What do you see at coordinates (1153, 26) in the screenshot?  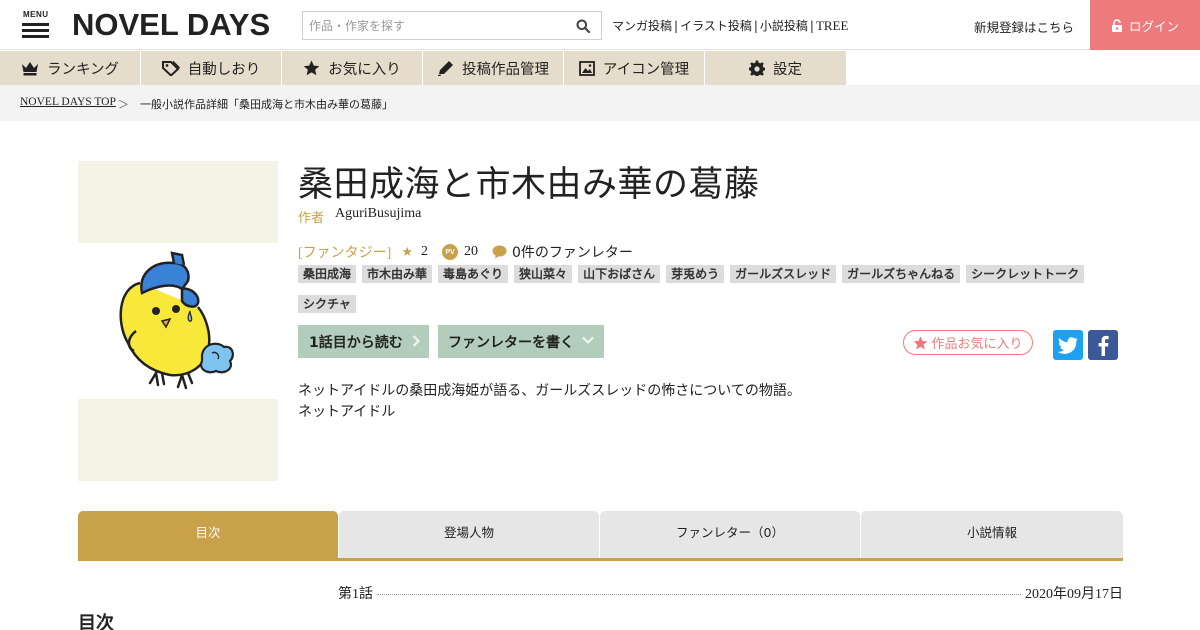 I see `login-label: ログイン` at bounding box center [1153, 26].